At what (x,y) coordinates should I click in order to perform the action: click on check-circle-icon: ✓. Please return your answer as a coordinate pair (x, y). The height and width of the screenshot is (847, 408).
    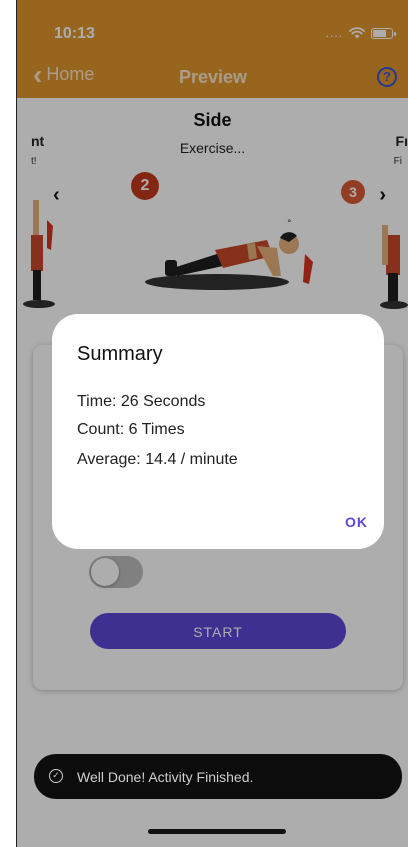
    Looking at the image, I should click on (56, 776).